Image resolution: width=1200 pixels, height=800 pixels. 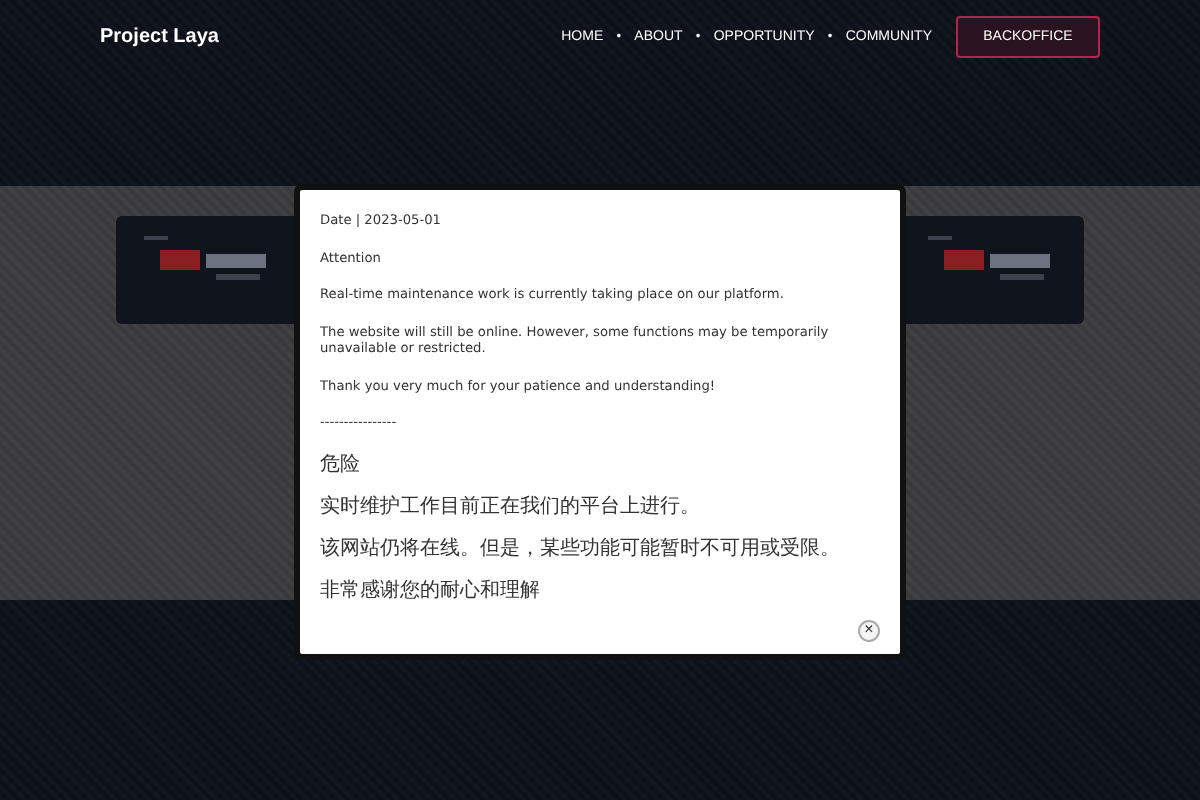 What do you see at coordinates (869, 630) in the screenshot?
I see `close-button: ×` at bounding box center [869, 630].